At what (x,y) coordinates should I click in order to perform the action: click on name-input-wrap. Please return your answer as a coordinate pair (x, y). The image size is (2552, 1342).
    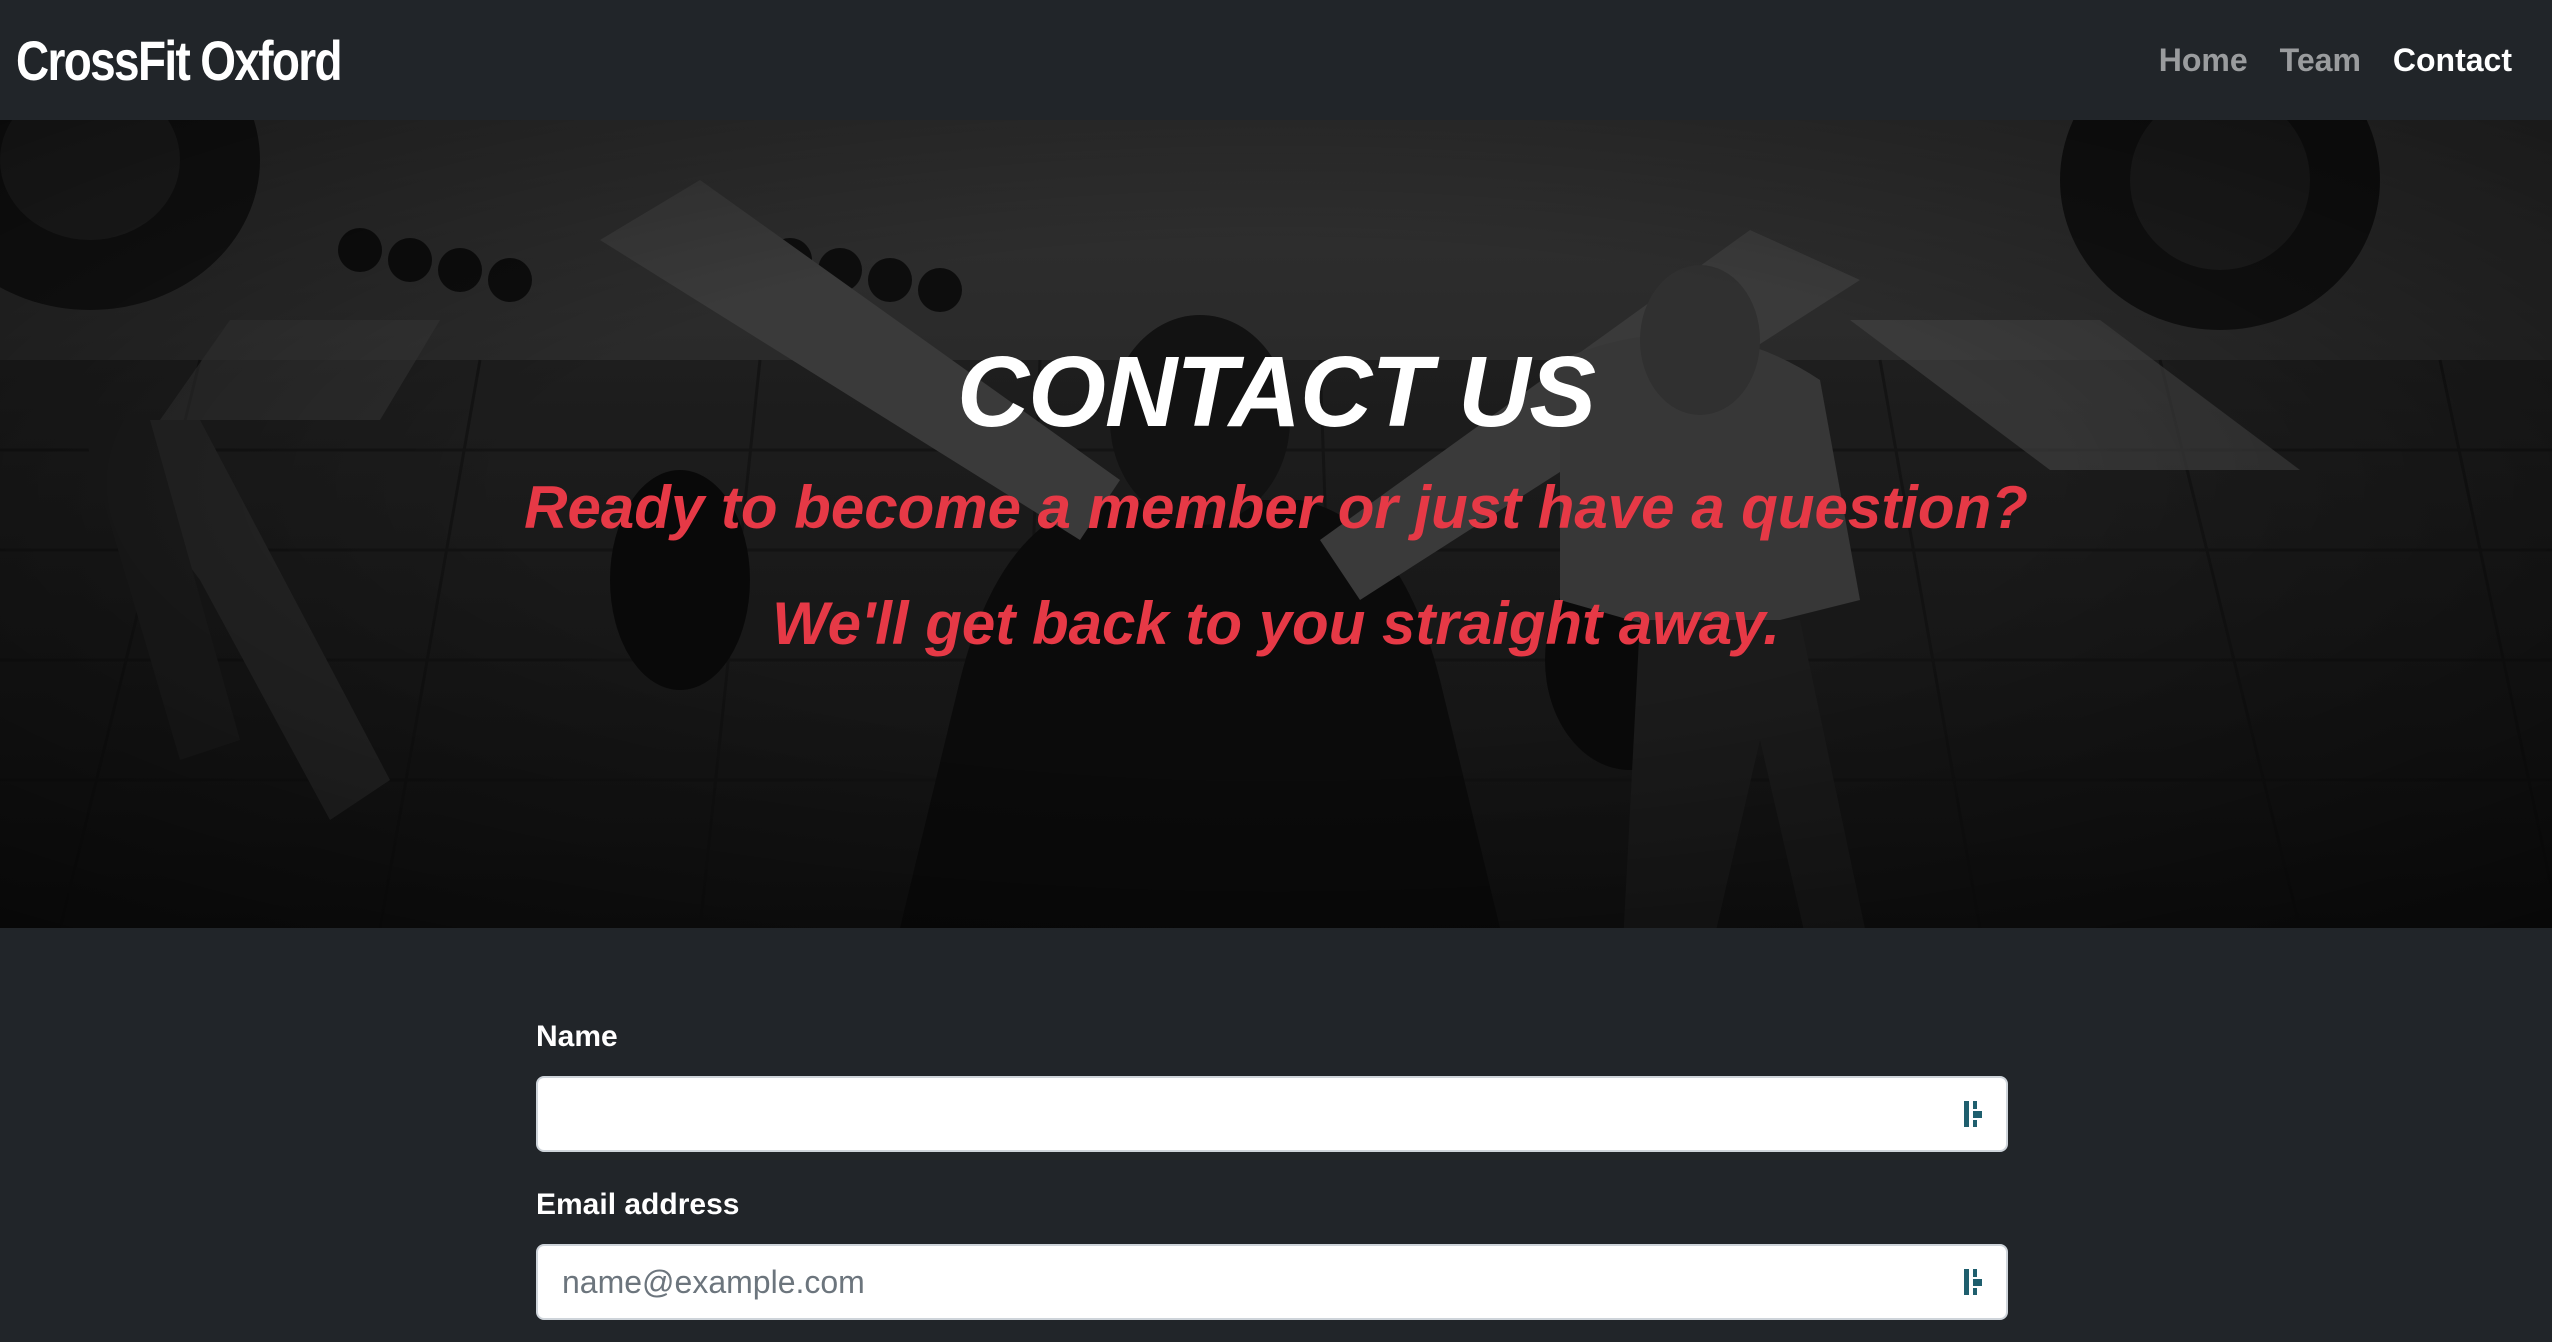
    Looking at the image, I should click on (1272, 1114).